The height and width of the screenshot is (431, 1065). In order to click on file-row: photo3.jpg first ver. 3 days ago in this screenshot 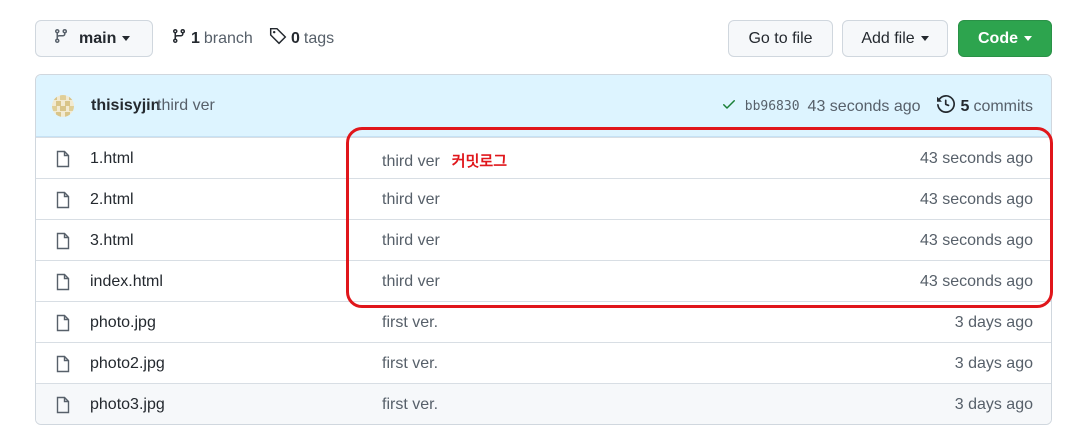, I will do `click(543, 403)`.